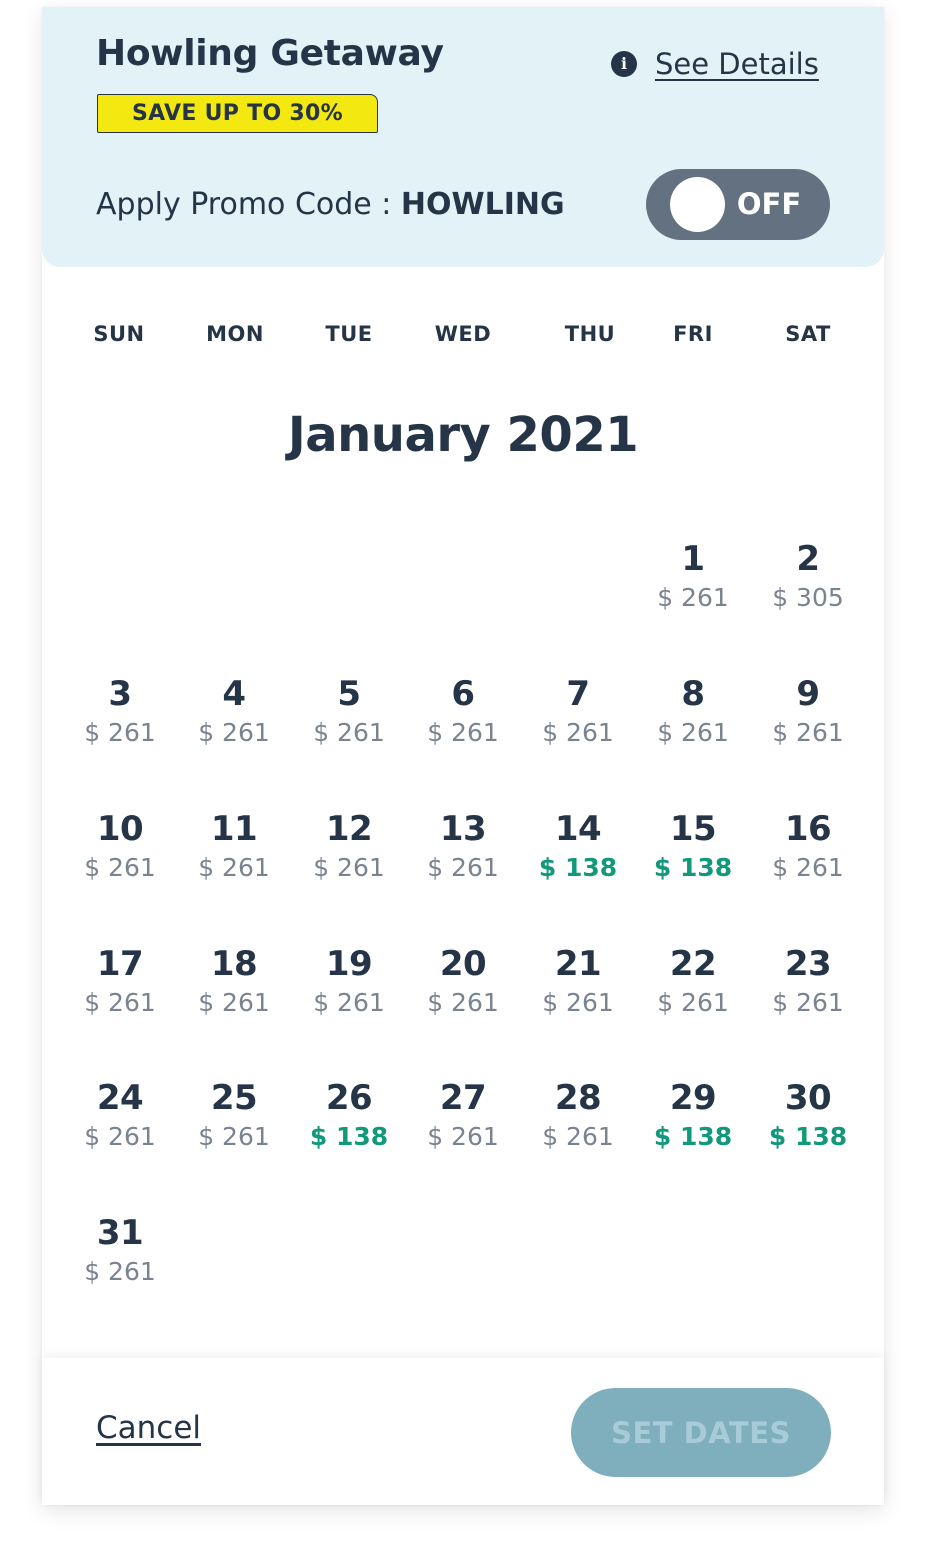  What do you see at coordinates (463, 1431) in the screenshot?
I see `footer-bar: Cancel SET DATES` at bounding box center [463, 1431].